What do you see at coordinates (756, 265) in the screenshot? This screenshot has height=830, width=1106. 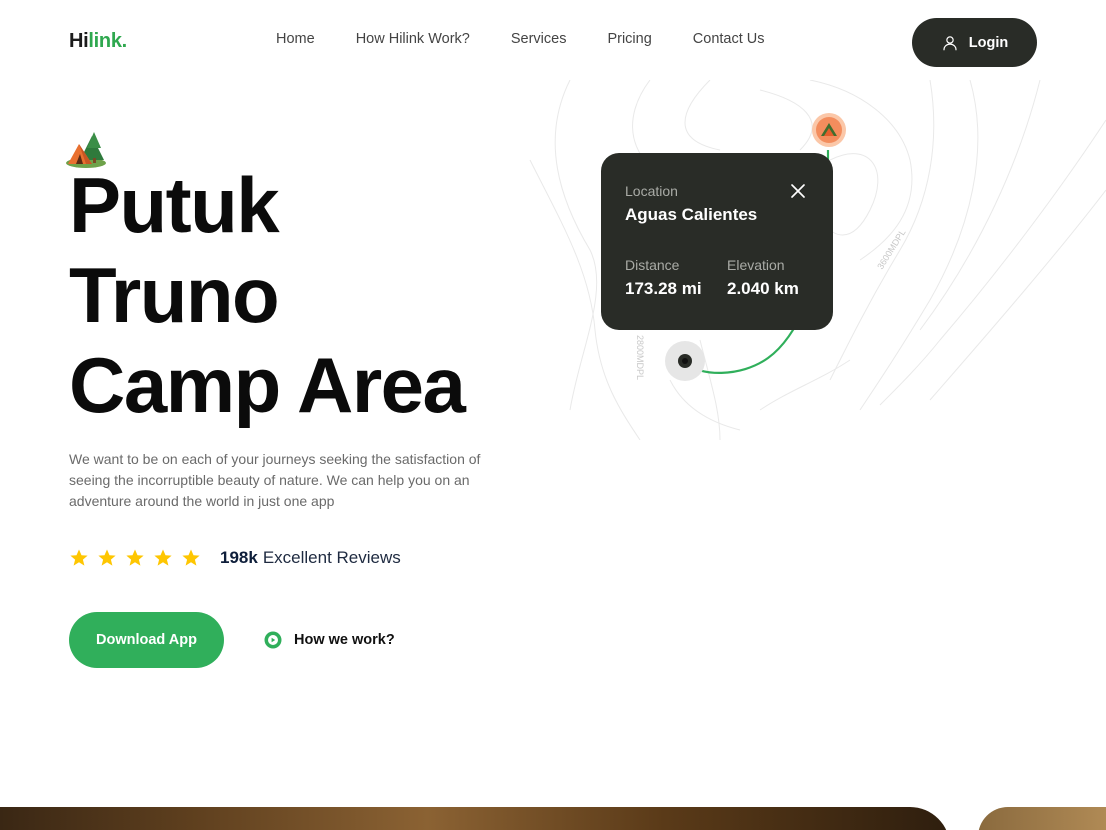 I see `elevation-label: Elevation` at bounding box center [756, 265].